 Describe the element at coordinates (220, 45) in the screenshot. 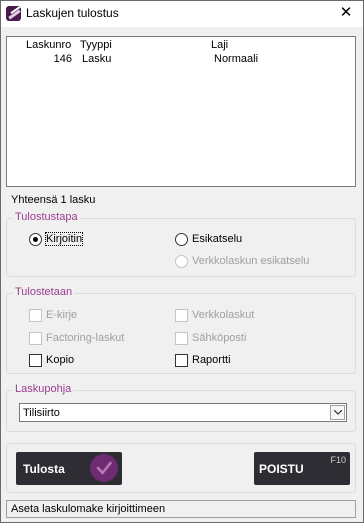

I see `column-header-kind: Laji` at that location.